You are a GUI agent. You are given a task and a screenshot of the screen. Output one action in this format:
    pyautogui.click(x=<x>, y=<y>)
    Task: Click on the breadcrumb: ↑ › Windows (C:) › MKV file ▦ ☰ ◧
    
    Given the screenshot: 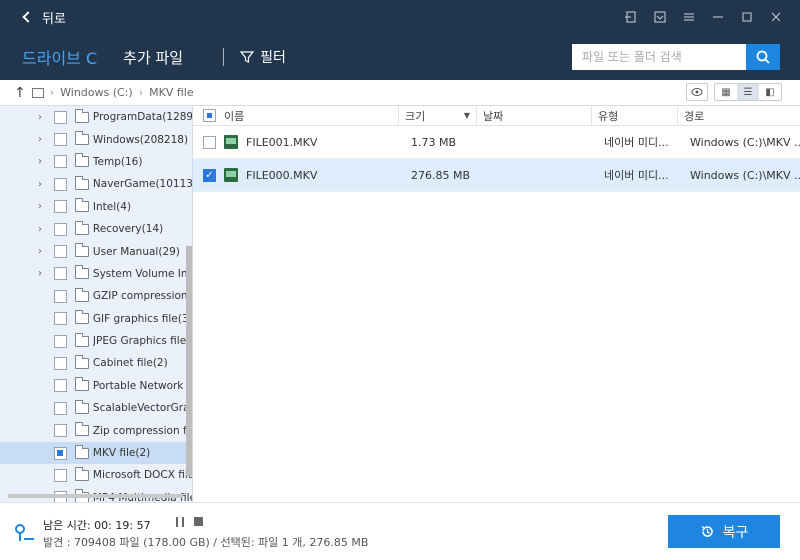 What is the action you would take?
    pyautogui.click(x=400, y=93)
    